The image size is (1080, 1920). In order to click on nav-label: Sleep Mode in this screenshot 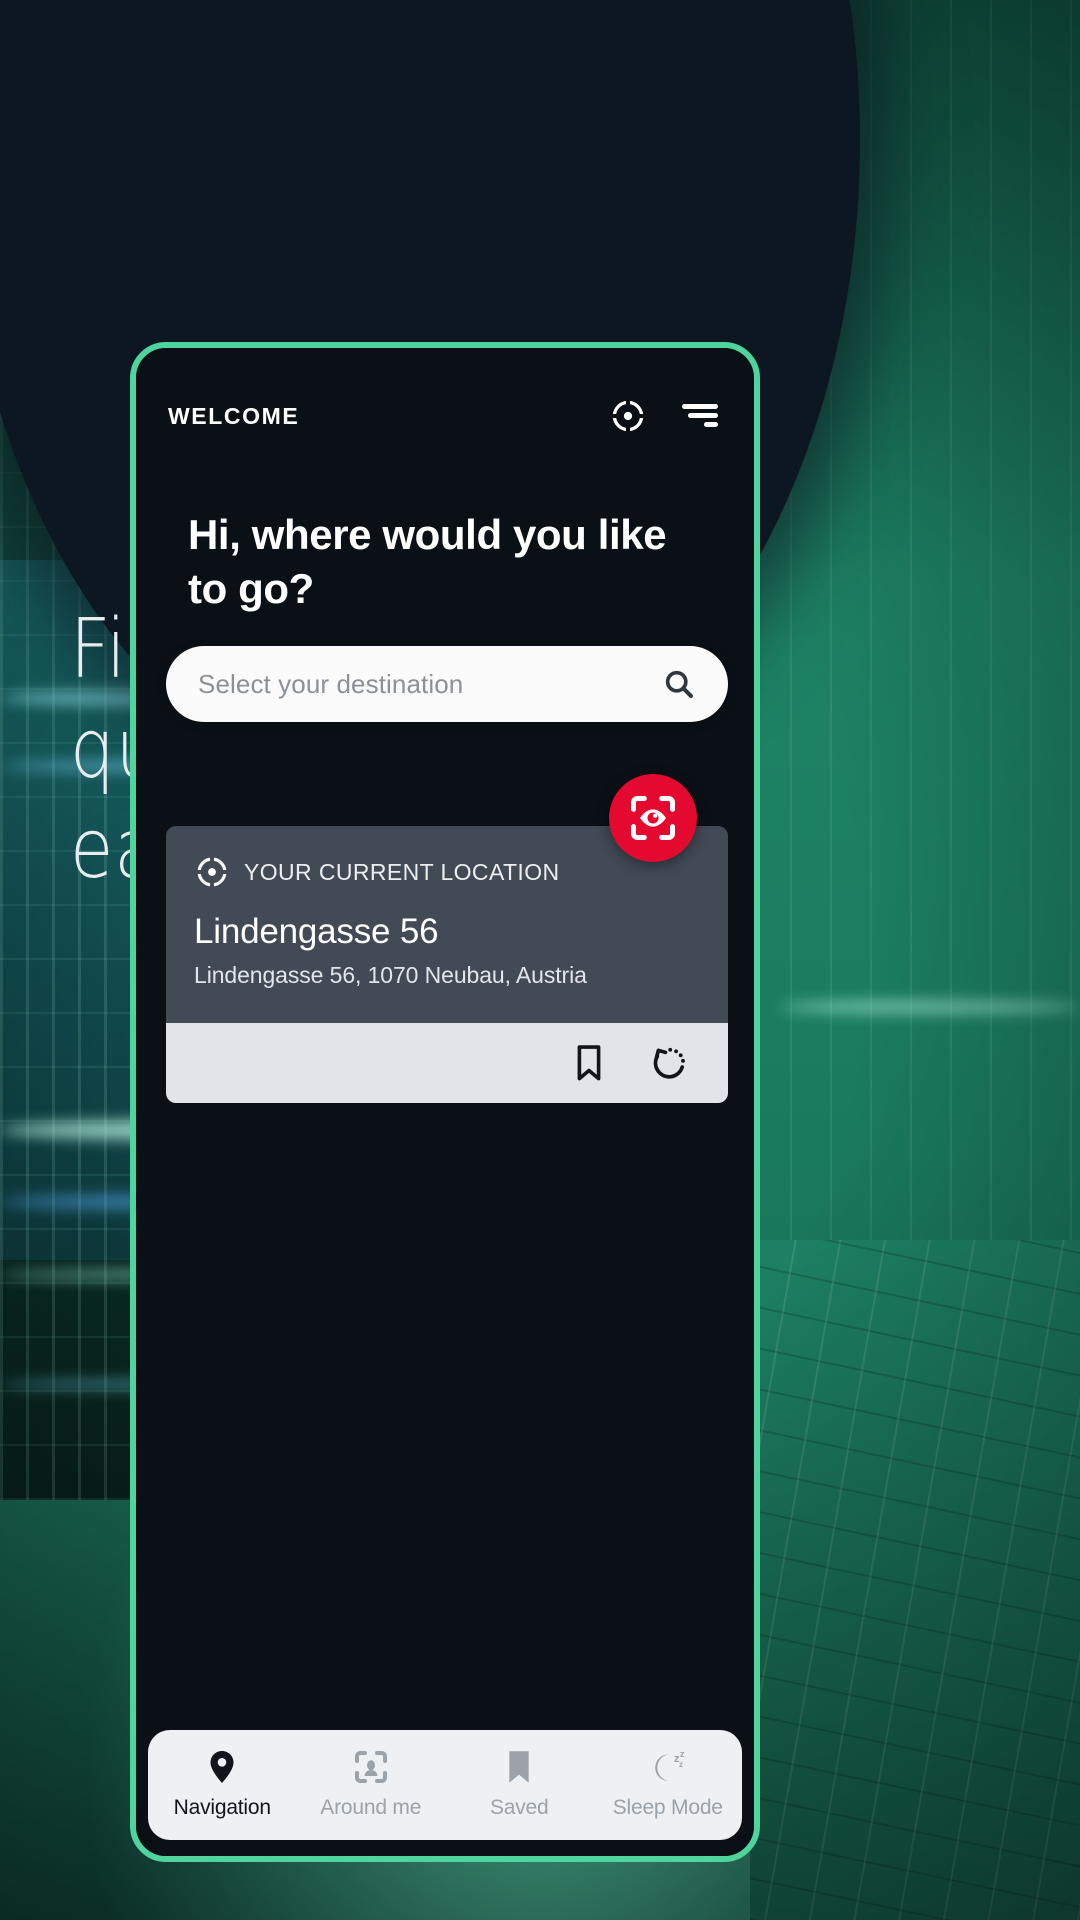, I will do `click(667, 1807)`.